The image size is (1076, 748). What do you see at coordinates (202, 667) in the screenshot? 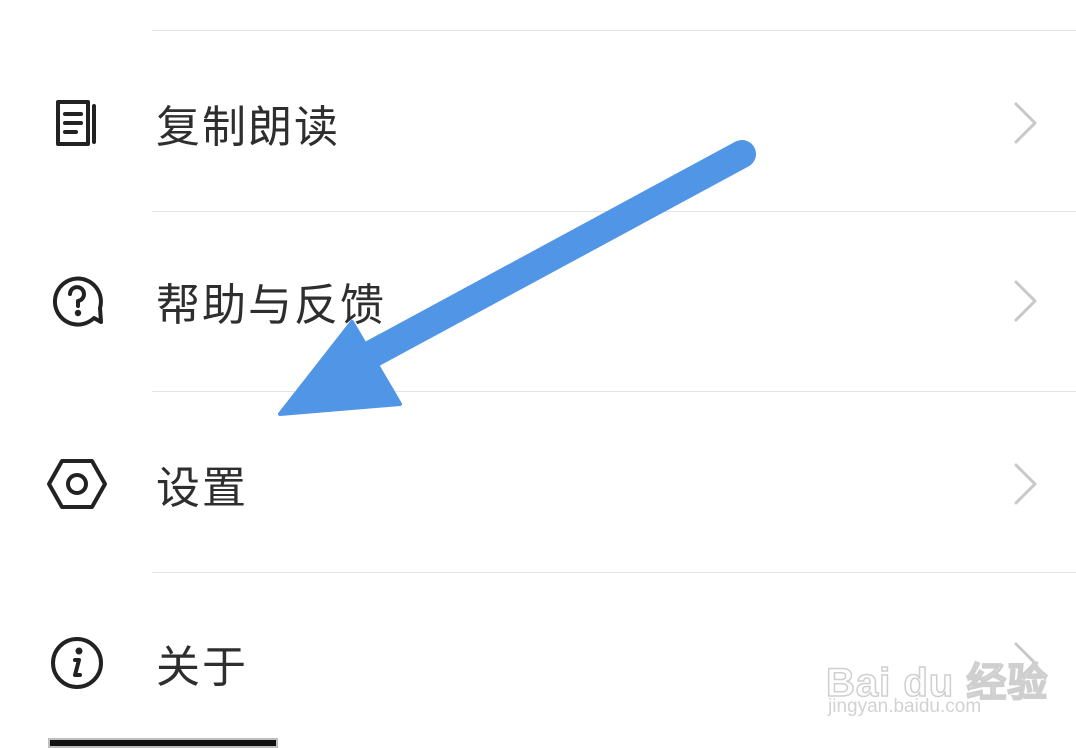
I see `menu-item-label: 关于` at bounding box center [202, 667].